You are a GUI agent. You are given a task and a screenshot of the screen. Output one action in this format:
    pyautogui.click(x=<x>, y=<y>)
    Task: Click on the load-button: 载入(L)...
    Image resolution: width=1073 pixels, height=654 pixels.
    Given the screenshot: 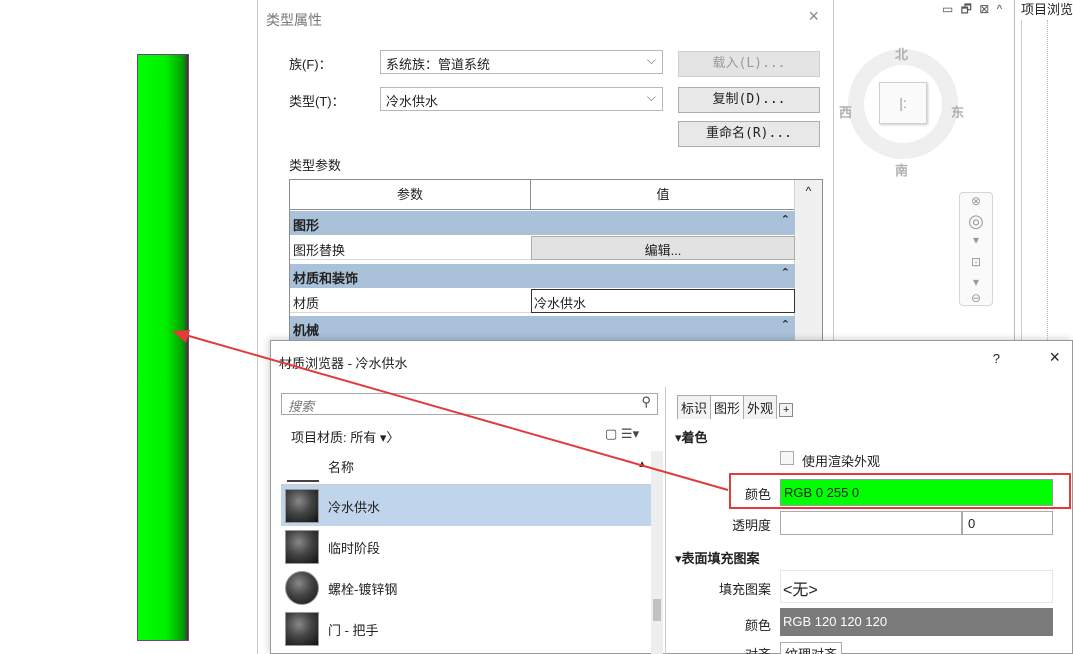 What is the action you would take?
    pyautogui.click(x=749, y=64)
    